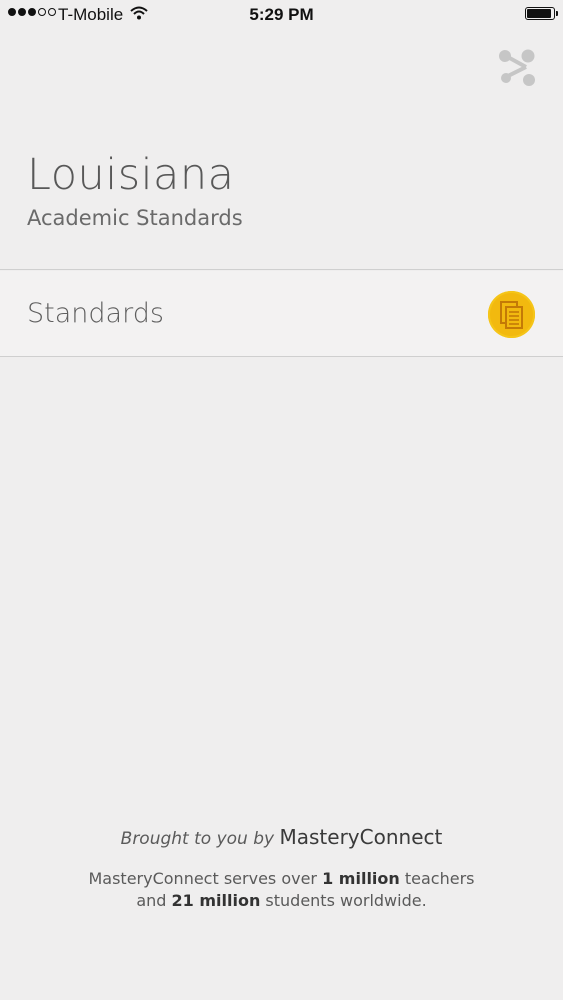 The height and width of the screenshot is (1000, 563). I want to click on divider-top, so click(281, 269).